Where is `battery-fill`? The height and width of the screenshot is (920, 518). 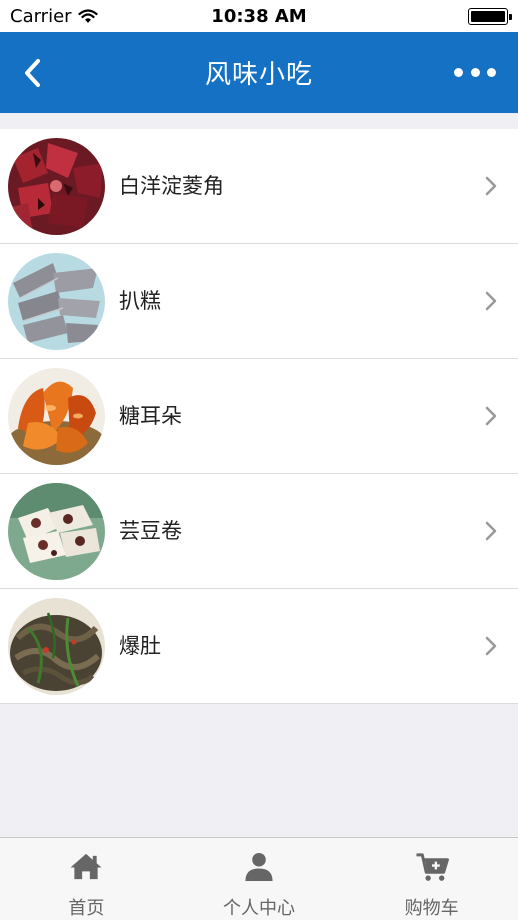 battery-fill is located at coordinates (488, 16).